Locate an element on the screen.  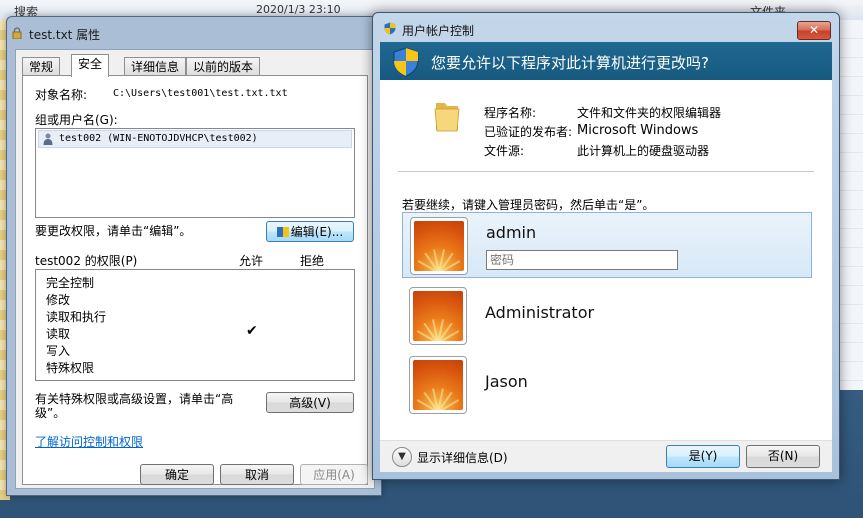
divider is located at coordinates (606, 171).